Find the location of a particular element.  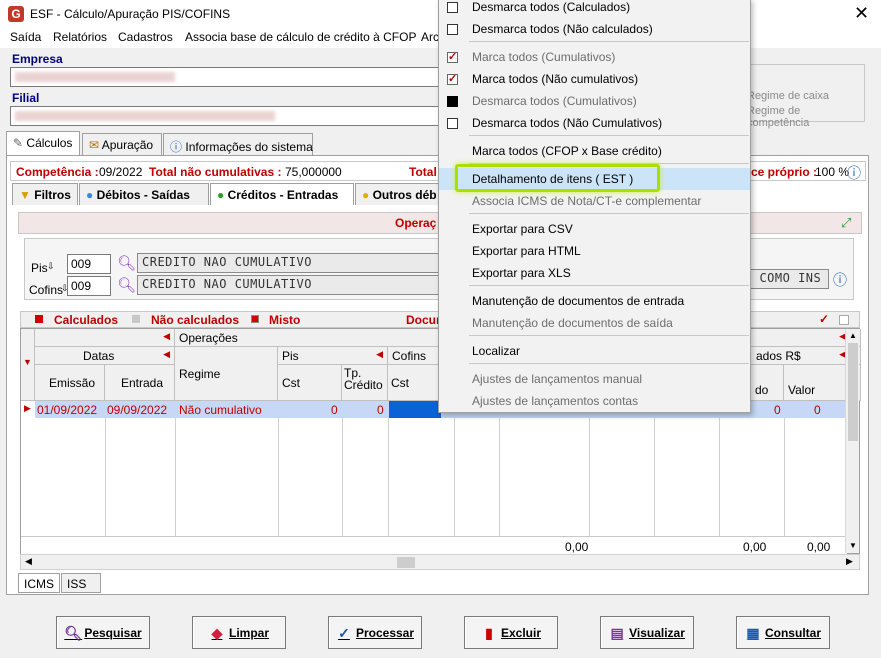

competencia-value: 09/2022 is located at coordinates (121, 172).